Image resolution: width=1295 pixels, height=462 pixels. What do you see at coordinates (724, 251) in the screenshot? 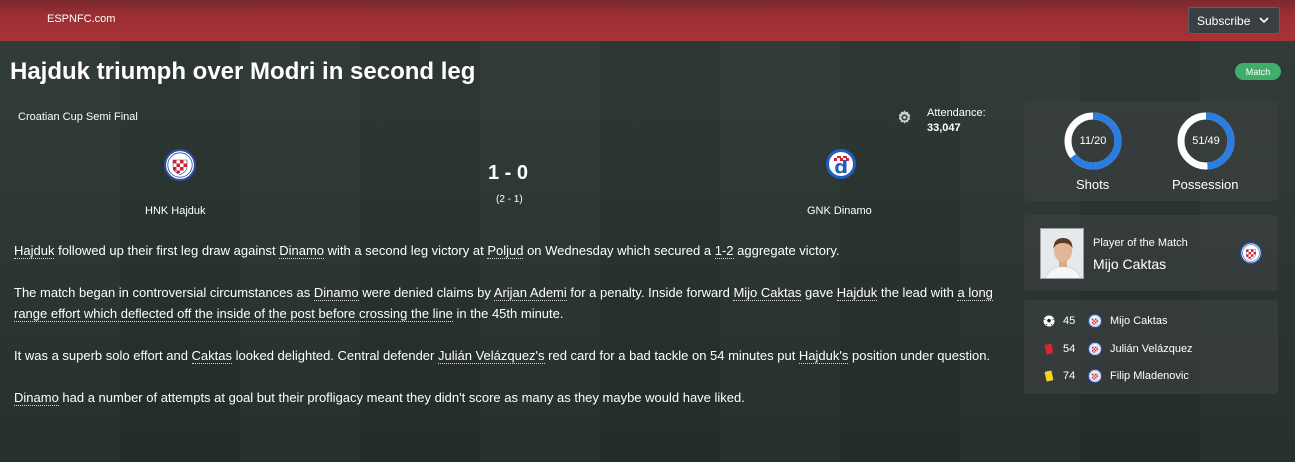
I see `aggregate-link: 1-2` at bounding box center [724, 251].